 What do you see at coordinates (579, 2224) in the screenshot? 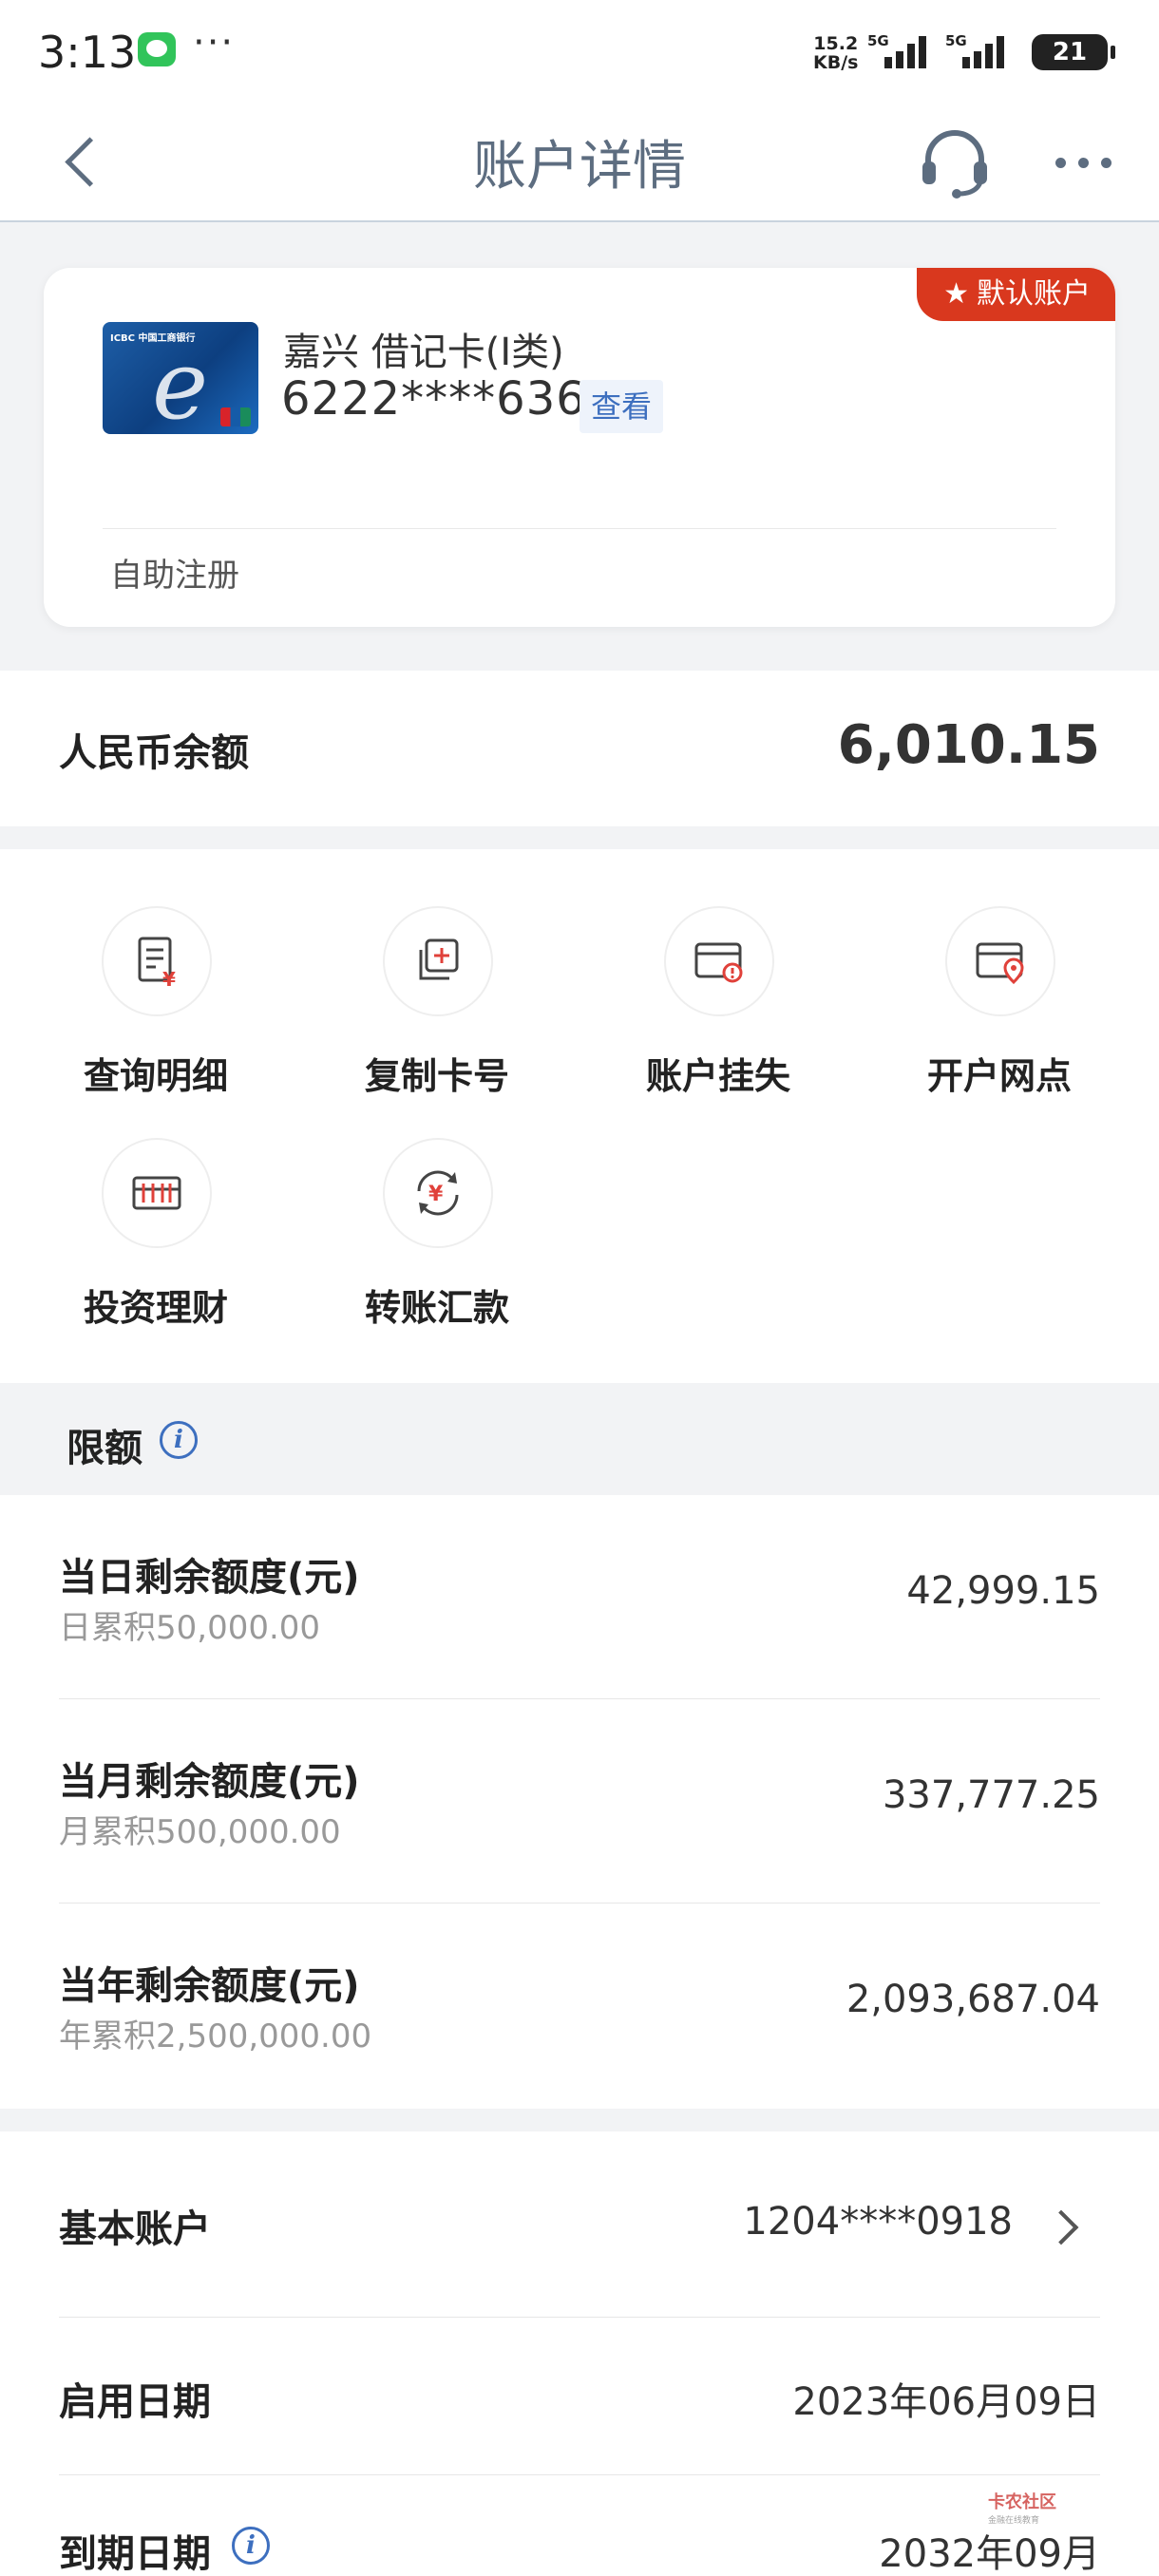
I see `detail-row-basic-account: 基本账户 1204****0918` at bounding box center [579, 2224].